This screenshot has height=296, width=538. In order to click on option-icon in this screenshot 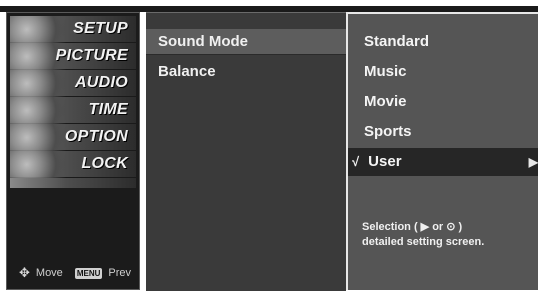, I will do `click(38, 137)`.